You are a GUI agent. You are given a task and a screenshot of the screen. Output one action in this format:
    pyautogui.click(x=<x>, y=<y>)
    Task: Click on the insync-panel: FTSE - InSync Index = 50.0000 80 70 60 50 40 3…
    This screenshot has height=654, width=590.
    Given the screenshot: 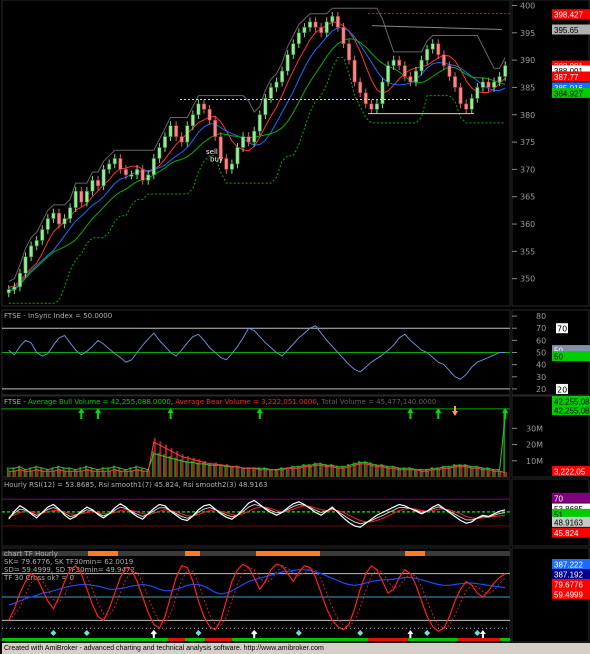 What is the action you would take?
    pyautogui.click(x=295, y=352)
    